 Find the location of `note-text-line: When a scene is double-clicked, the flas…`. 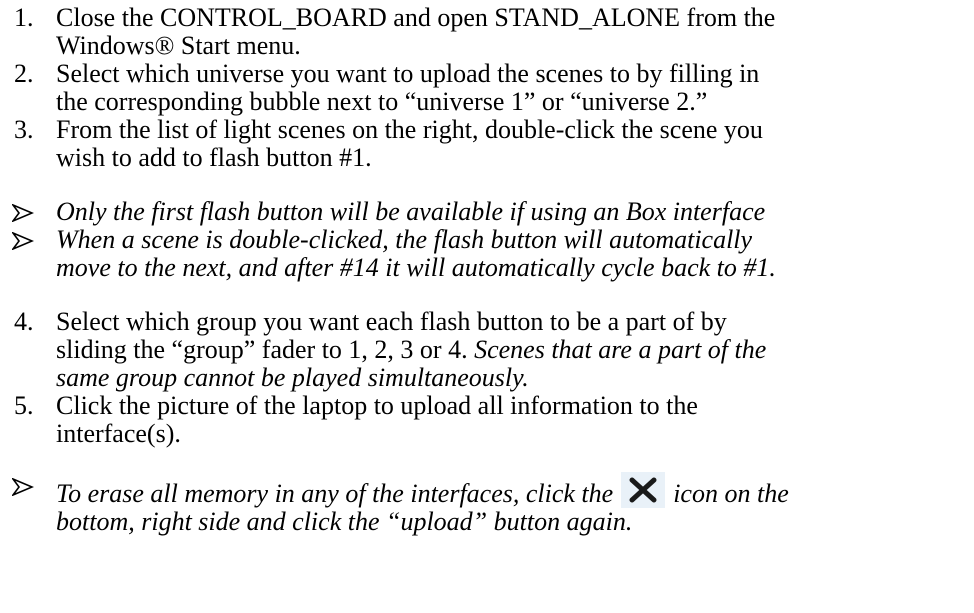

note-text-line: When a scene is double-clicked, the flas… is located at coordinates (404, 239).